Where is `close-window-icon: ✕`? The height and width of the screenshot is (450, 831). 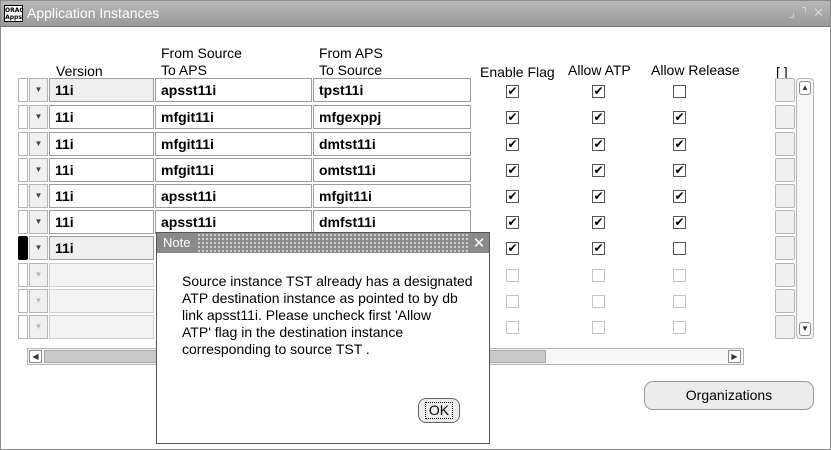
close-window-icon: ✕ is located at coordinates (818, 13).